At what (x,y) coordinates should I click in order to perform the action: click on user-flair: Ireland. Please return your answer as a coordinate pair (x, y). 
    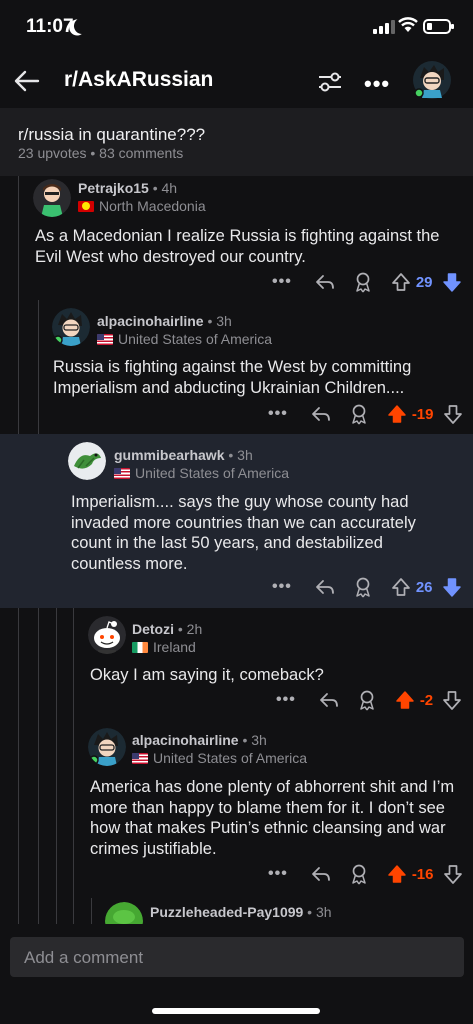
    Looking at the image, I should click on (164, 647).